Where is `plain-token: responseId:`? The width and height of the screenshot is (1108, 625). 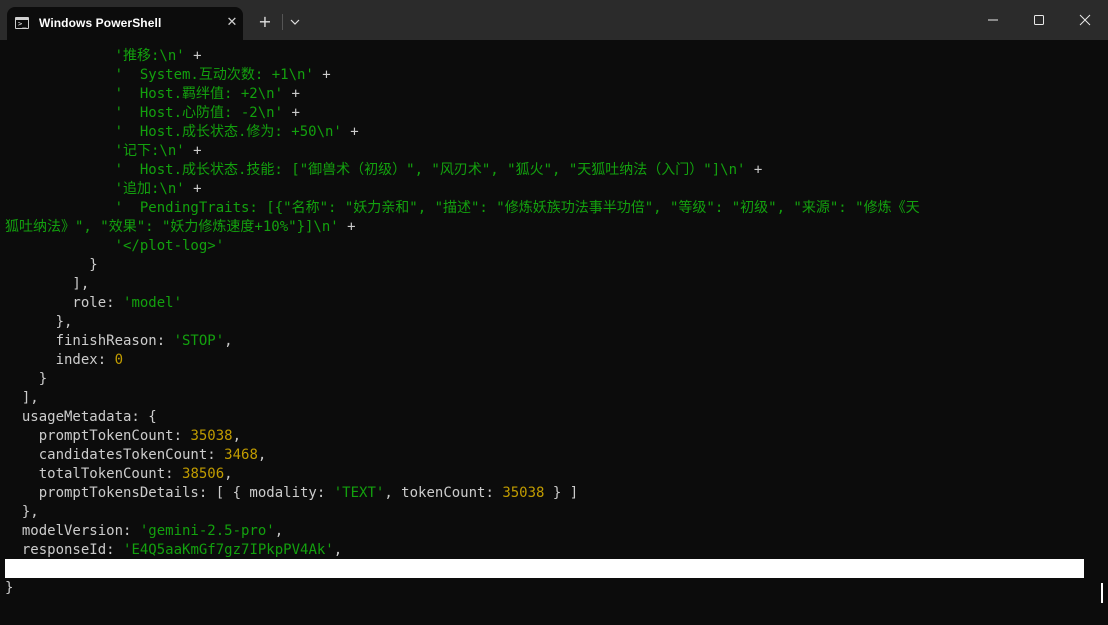 plain-token: responseId: is located at coordinates (64, 550).